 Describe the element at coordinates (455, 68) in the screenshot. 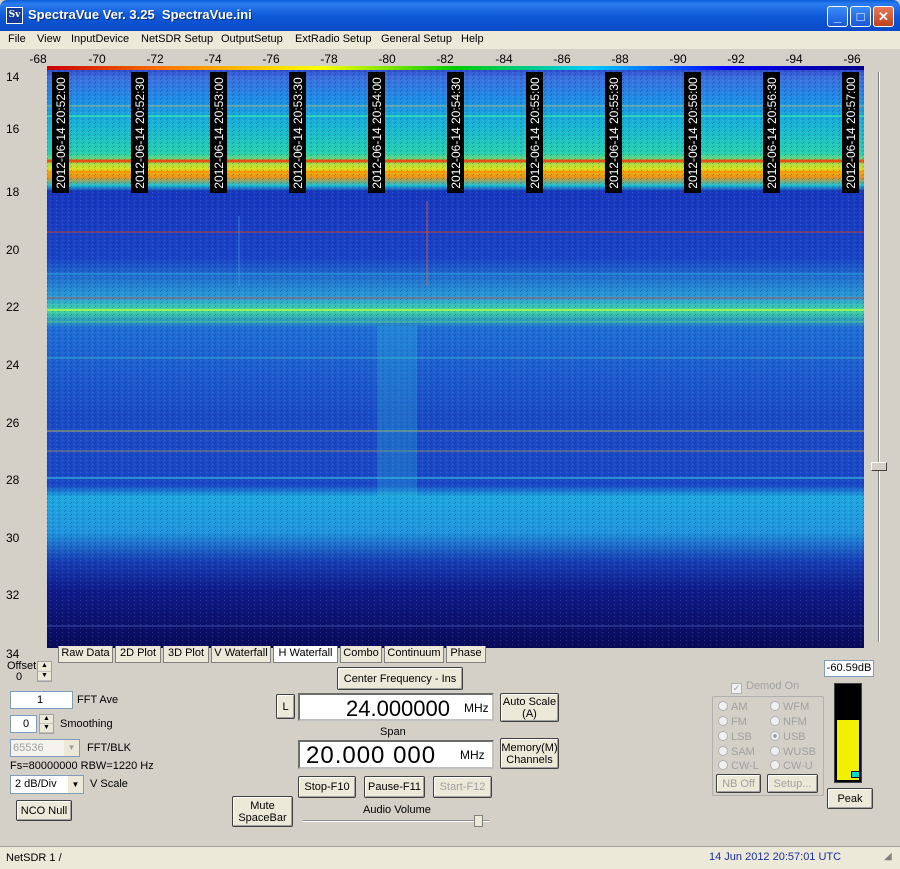

I see `color-scale-bar` at that location.